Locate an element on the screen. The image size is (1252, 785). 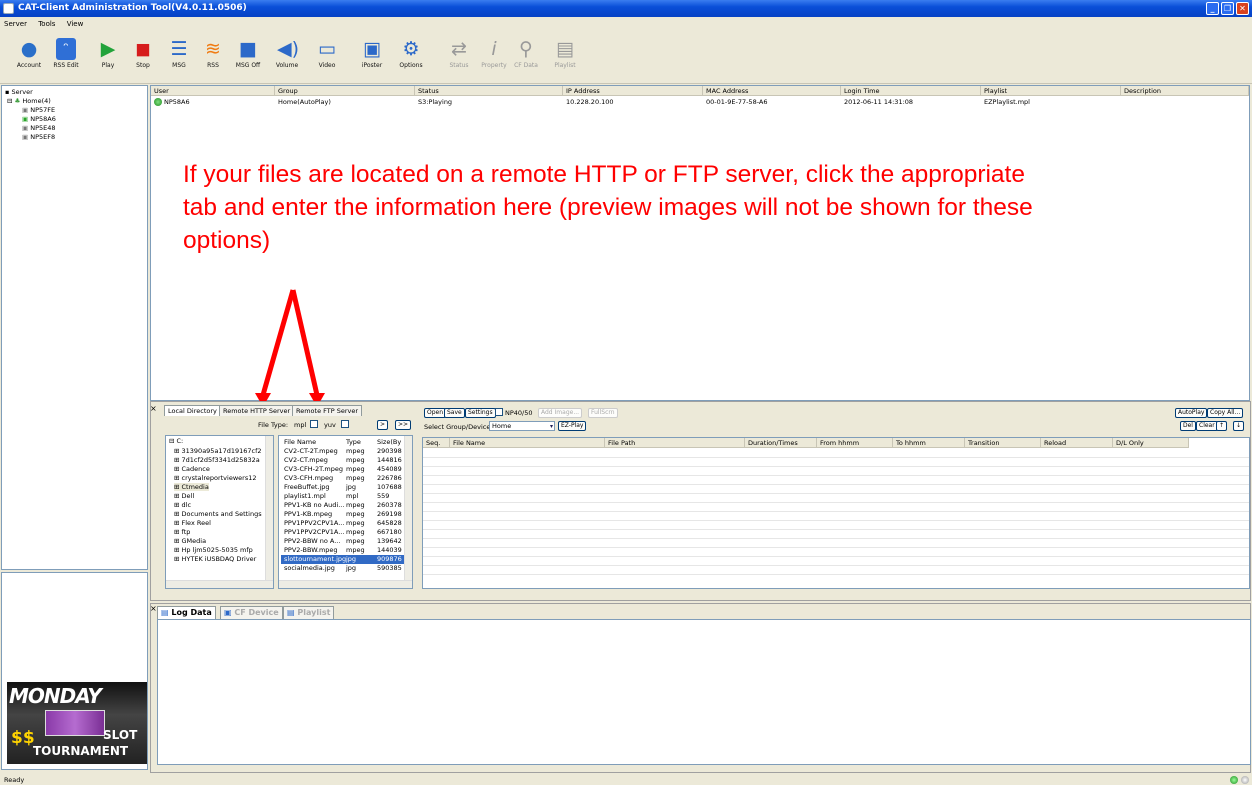
file-row: PPV1PPV2CPV1A... mpeg 667180 is located at coordinates (342, 532).